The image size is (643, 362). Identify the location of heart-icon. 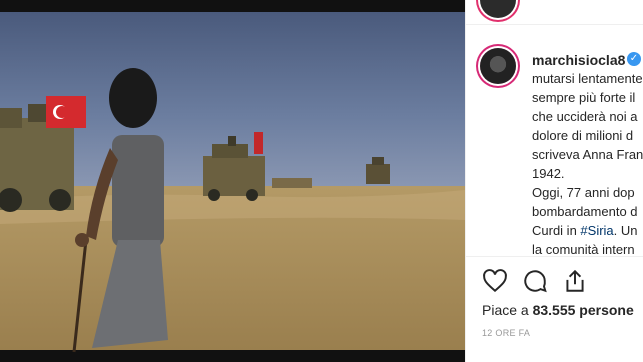
(495, 281).